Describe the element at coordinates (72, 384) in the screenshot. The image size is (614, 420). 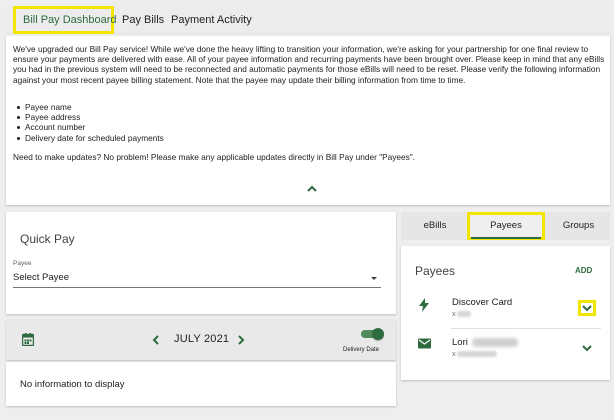
I see `empty-state-text: No information to display` at that location.